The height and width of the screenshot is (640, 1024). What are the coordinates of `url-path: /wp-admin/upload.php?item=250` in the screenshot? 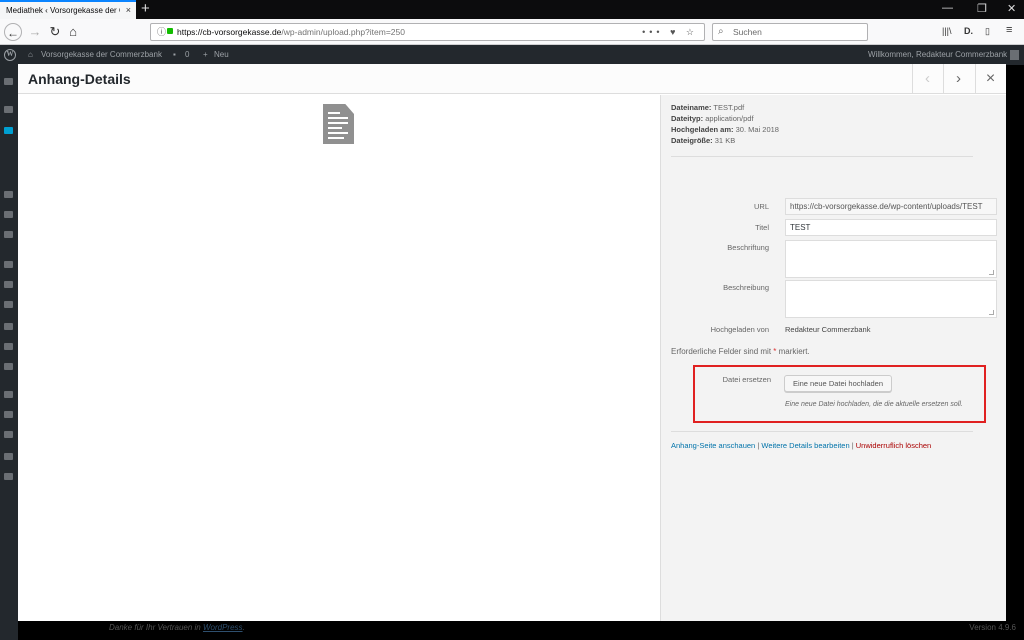 It's located at (343, 32).